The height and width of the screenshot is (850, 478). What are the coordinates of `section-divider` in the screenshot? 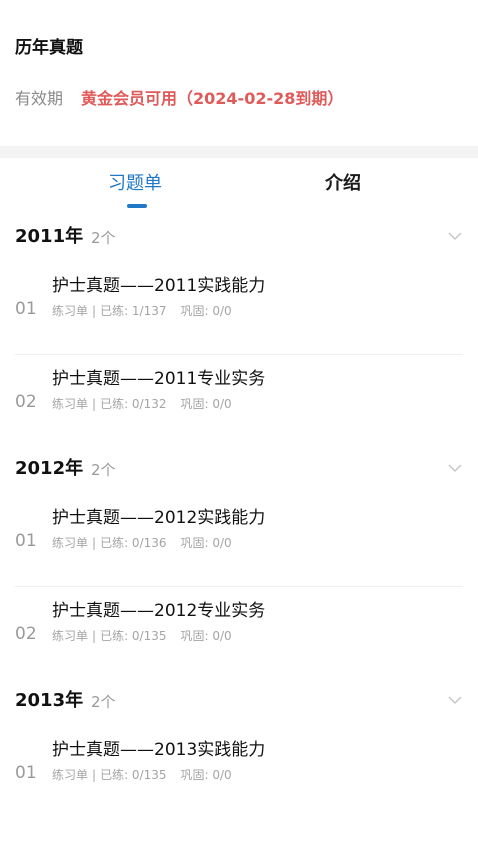 It's located at (239, 152).